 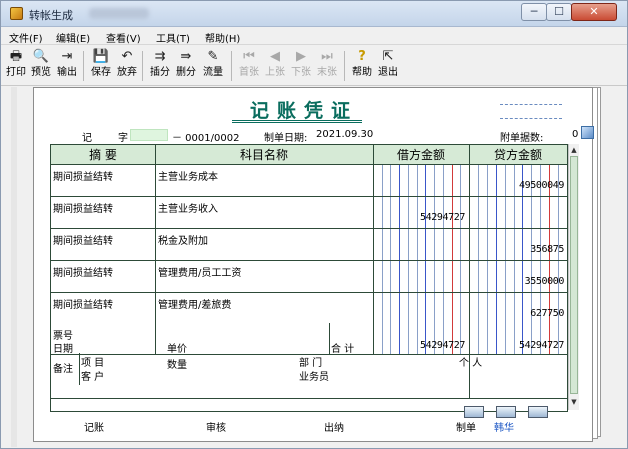 I want to click on printer-icon: 🖶, so click(x=16, y=56).